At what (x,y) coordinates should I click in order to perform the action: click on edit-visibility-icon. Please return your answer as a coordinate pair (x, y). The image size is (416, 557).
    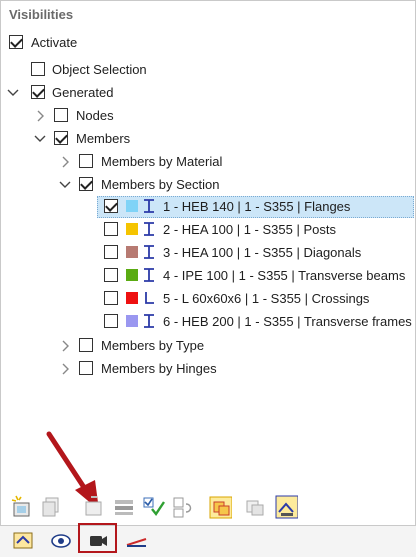
    Looking at the image, I should click on (124, 507).